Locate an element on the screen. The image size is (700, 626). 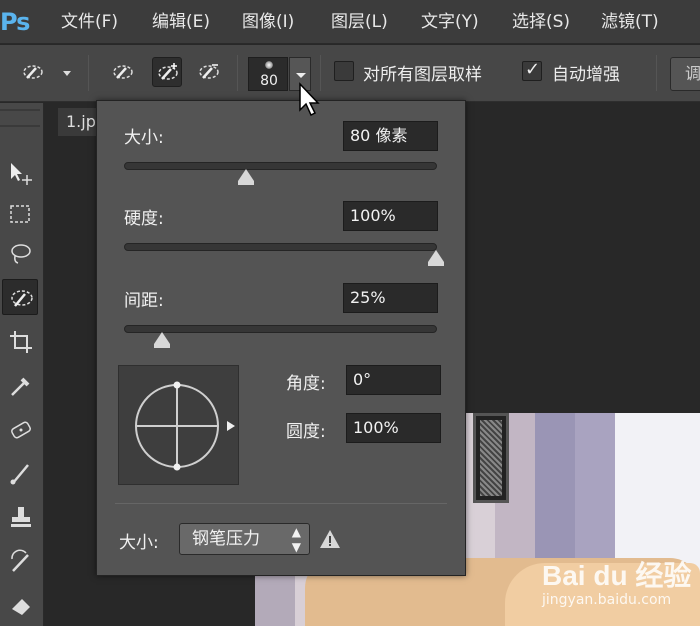
menu-edit: 编辑(E) is located at coordinates (181, 22).